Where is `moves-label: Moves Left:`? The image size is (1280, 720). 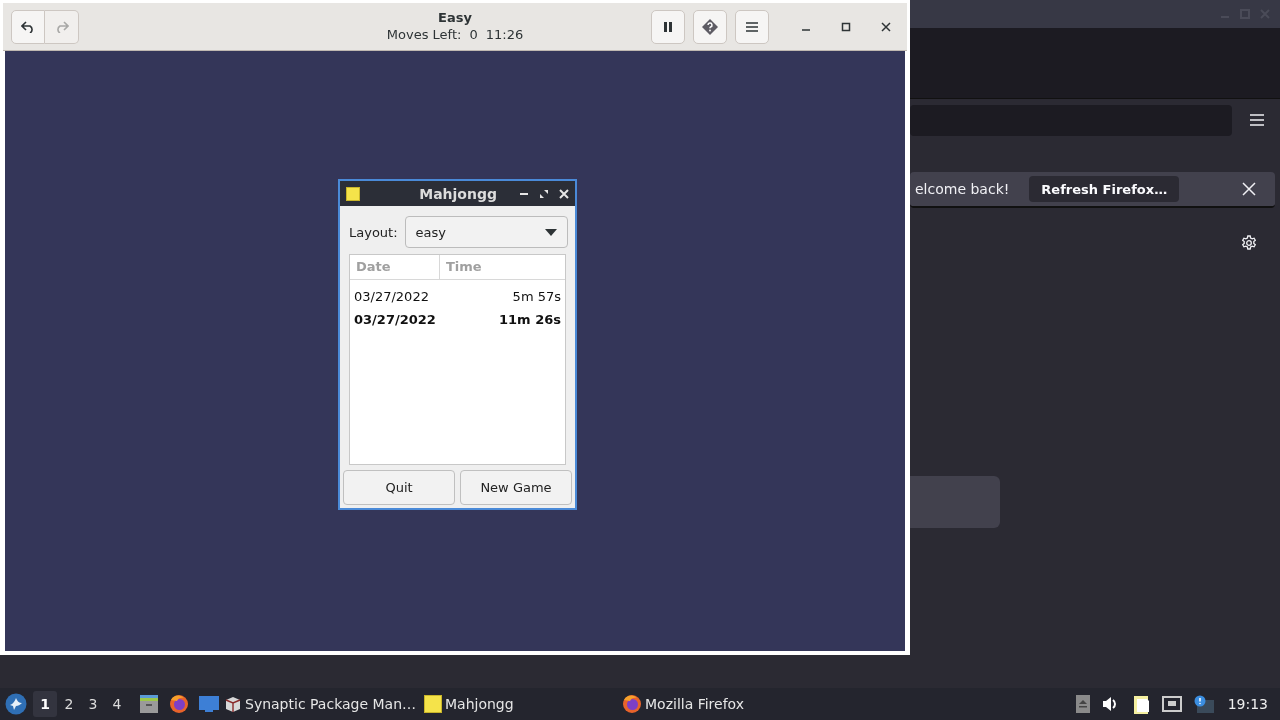 moves-label: Moves Left: is located at coordinates (424, 34).